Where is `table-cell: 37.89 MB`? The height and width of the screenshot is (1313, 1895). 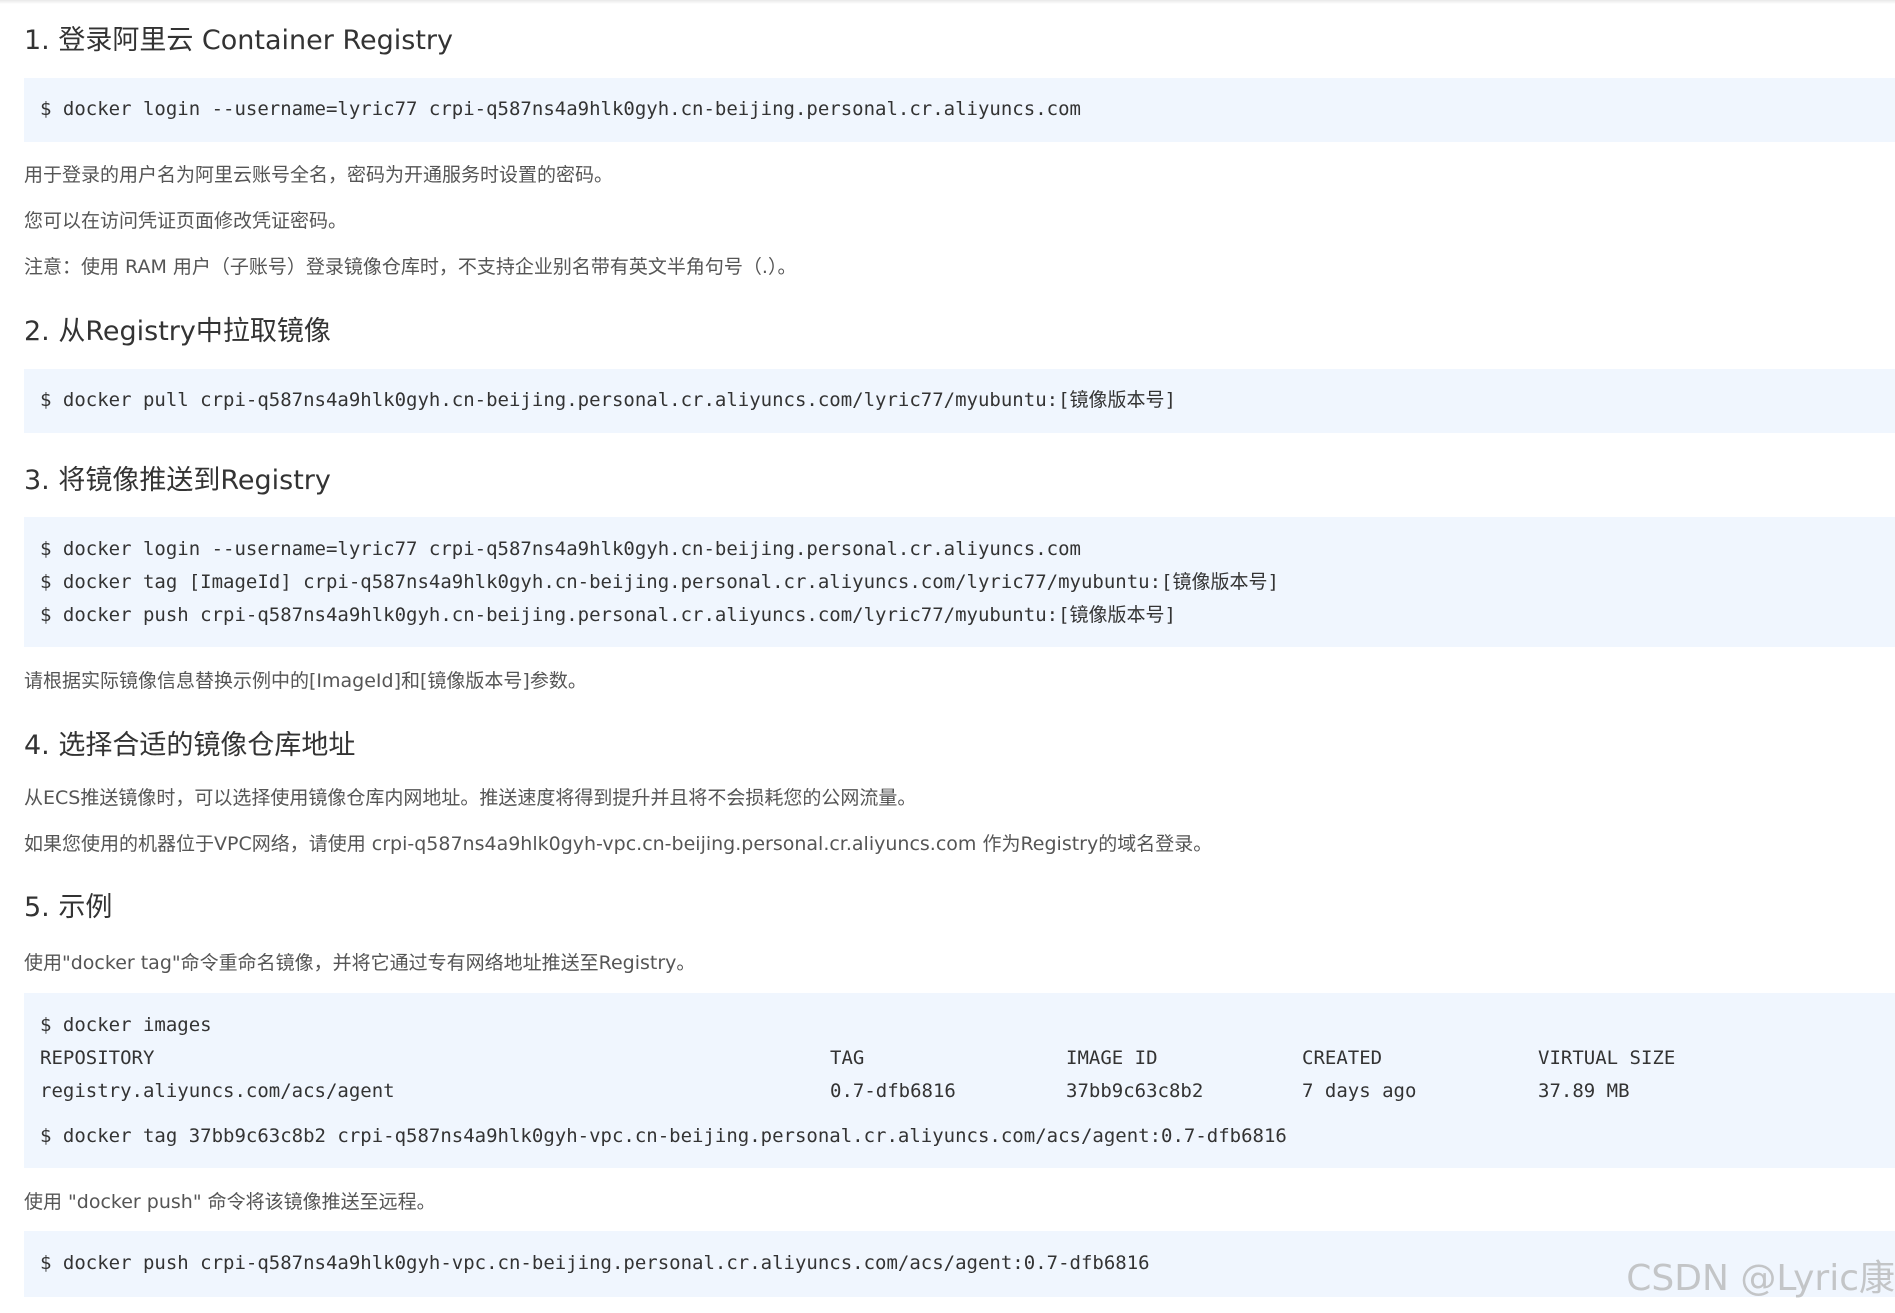
table-cell: 37.89 MB is located at coordinates (1584, 1091).